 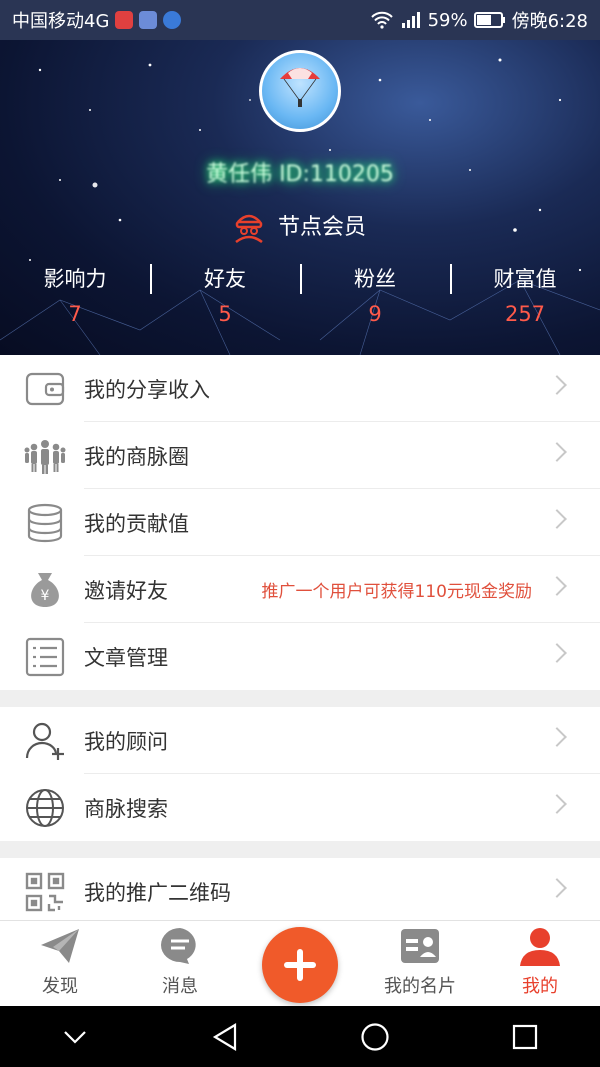 What do you see at coordinates (525, 279) in the screenshot?
I see `stat-label: 财富值` at bounding box center [525, 279].